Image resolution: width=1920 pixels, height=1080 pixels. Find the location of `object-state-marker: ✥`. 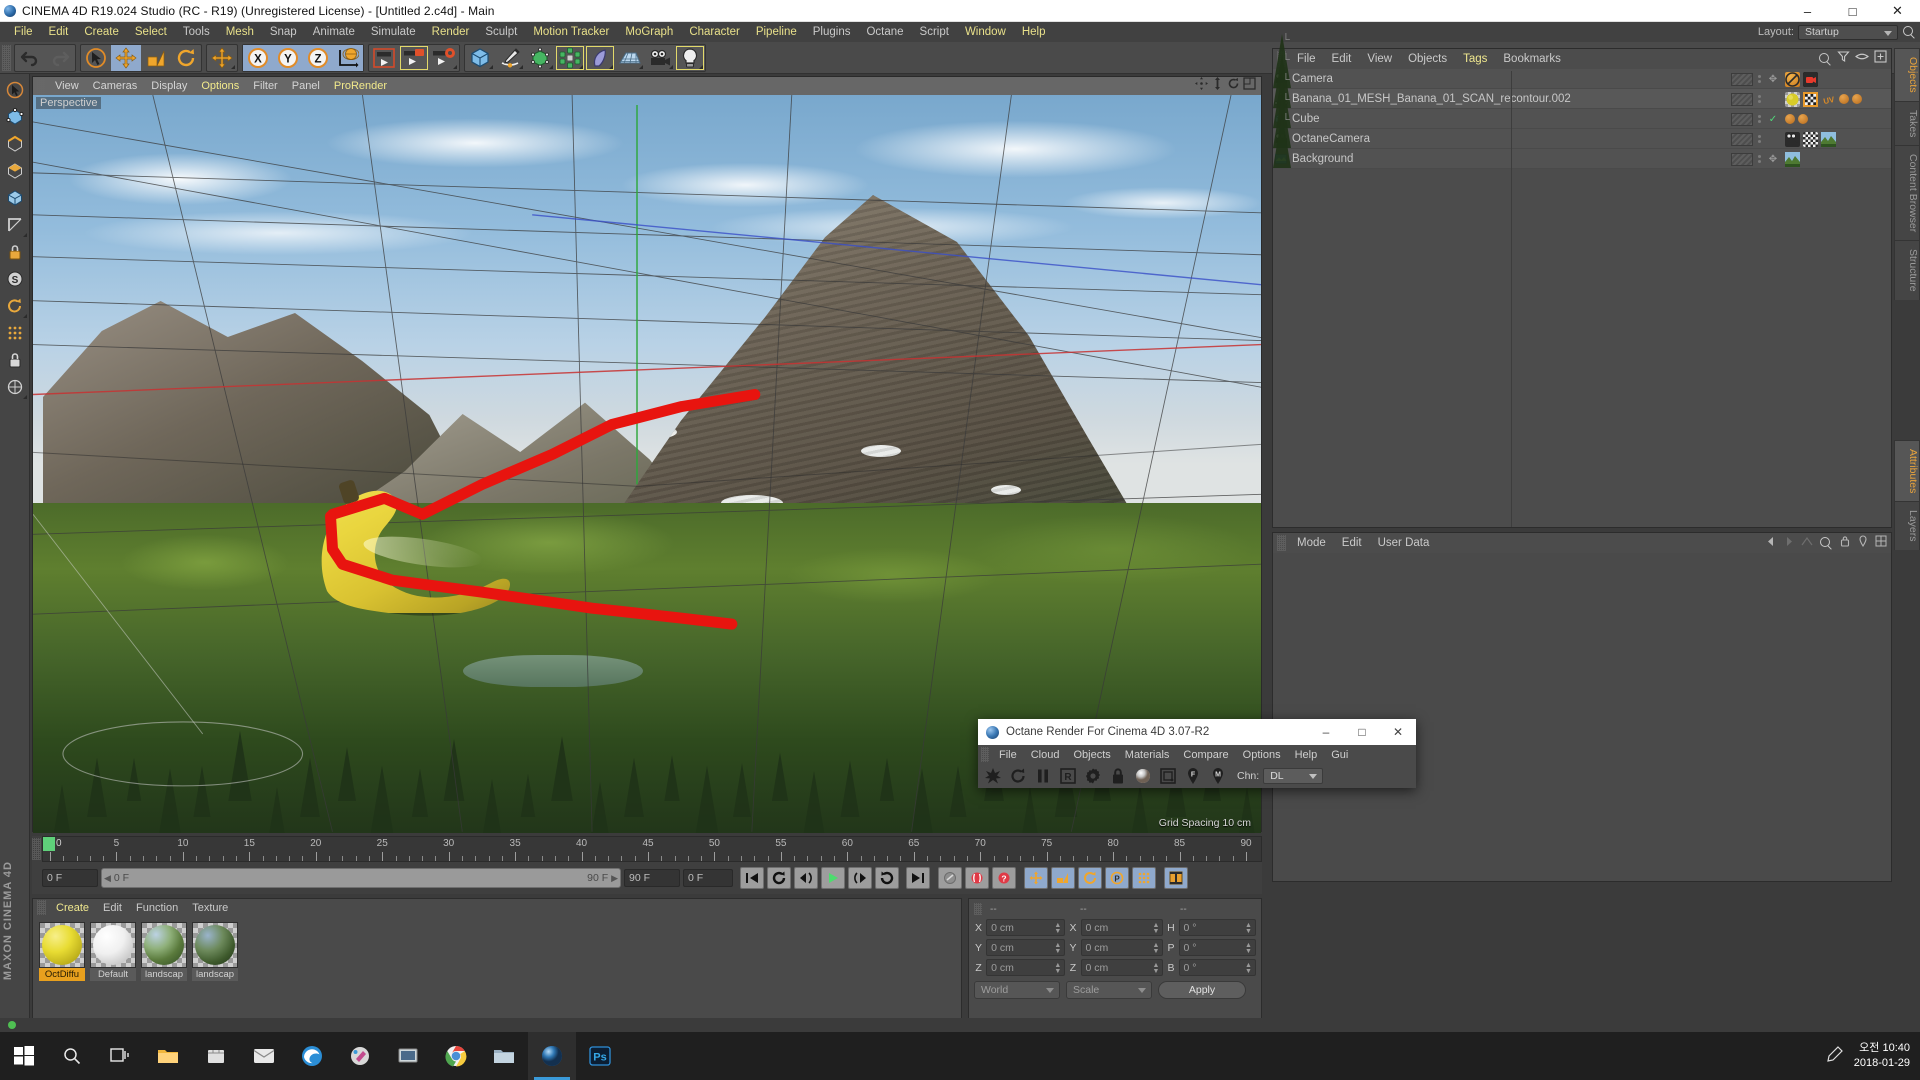

object-state-marker: ✥ is located at coordinates (1773, 79).